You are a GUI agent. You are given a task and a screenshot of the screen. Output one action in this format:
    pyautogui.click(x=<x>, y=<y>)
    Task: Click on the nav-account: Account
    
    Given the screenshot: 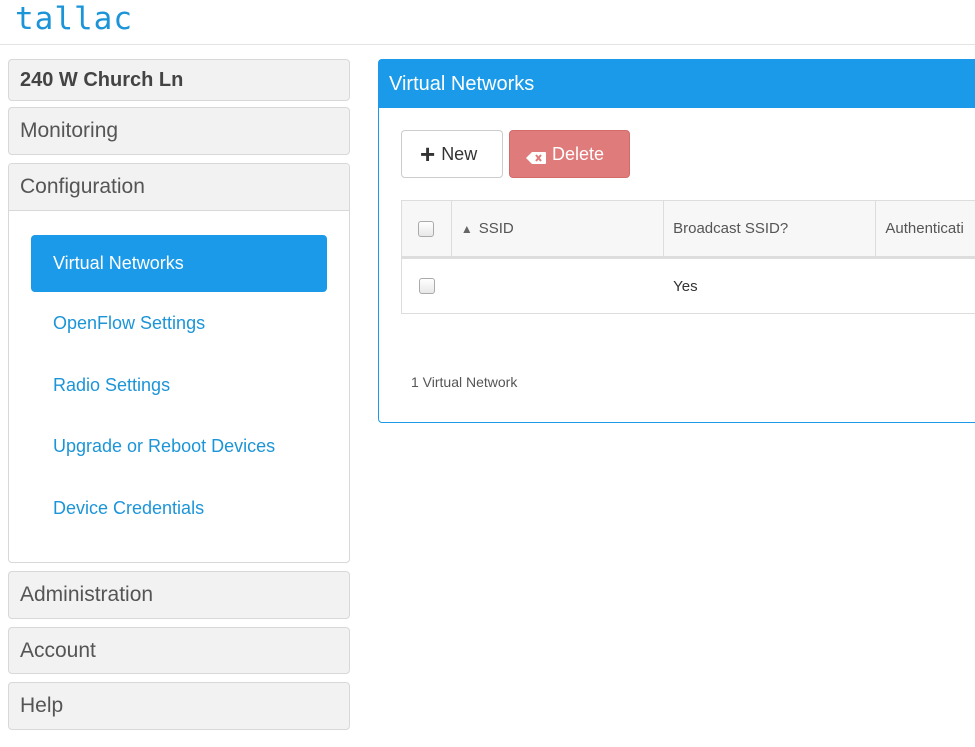 What is the action you would take?
    pyautogui.click(x=179, y=650)
    